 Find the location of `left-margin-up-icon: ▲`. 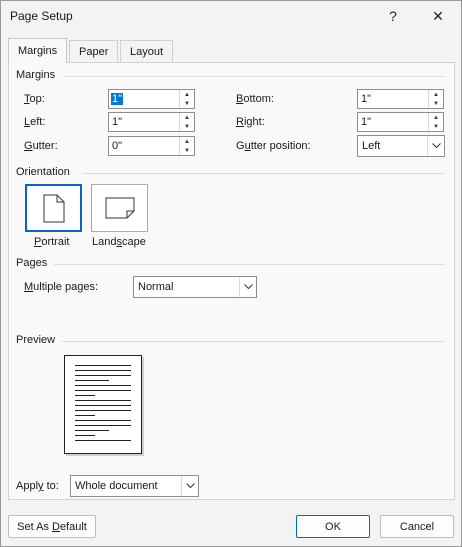

left-margin-up-icon: ▲ is located at coordinates (187, 117).